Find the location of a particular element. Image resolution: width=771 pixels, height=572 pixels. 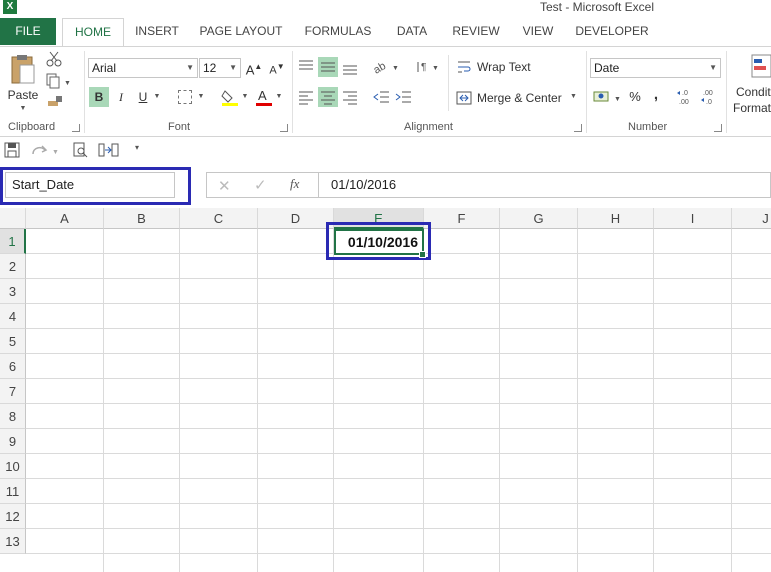

bottom-align-icon is located at coordinates (350, 67).